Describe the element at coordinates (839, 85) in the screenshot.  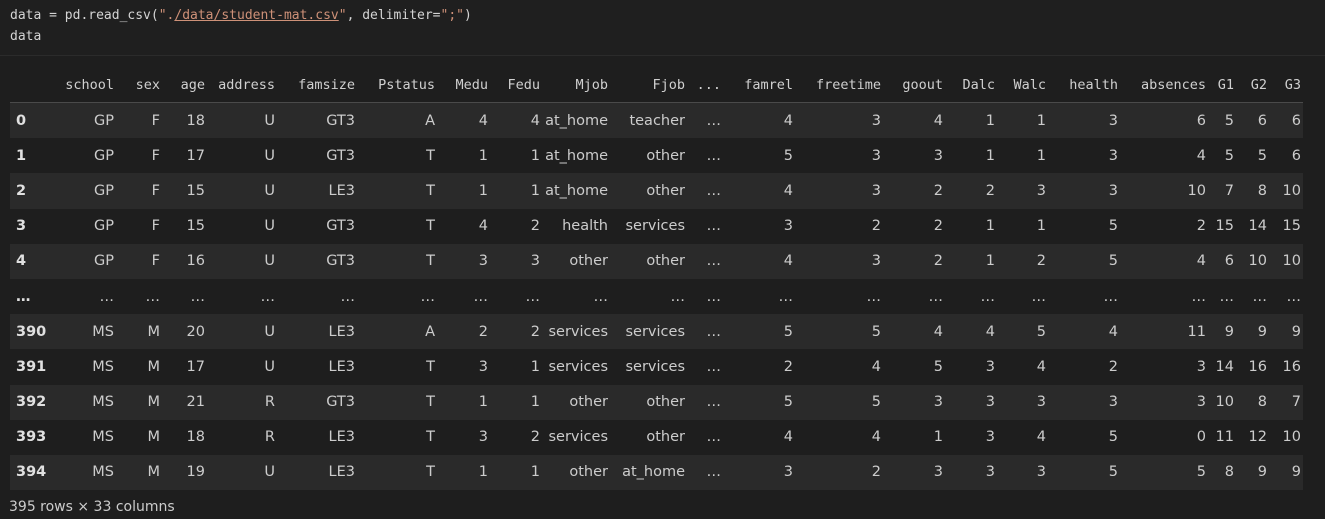
I see `column-header: freetime` at that location.